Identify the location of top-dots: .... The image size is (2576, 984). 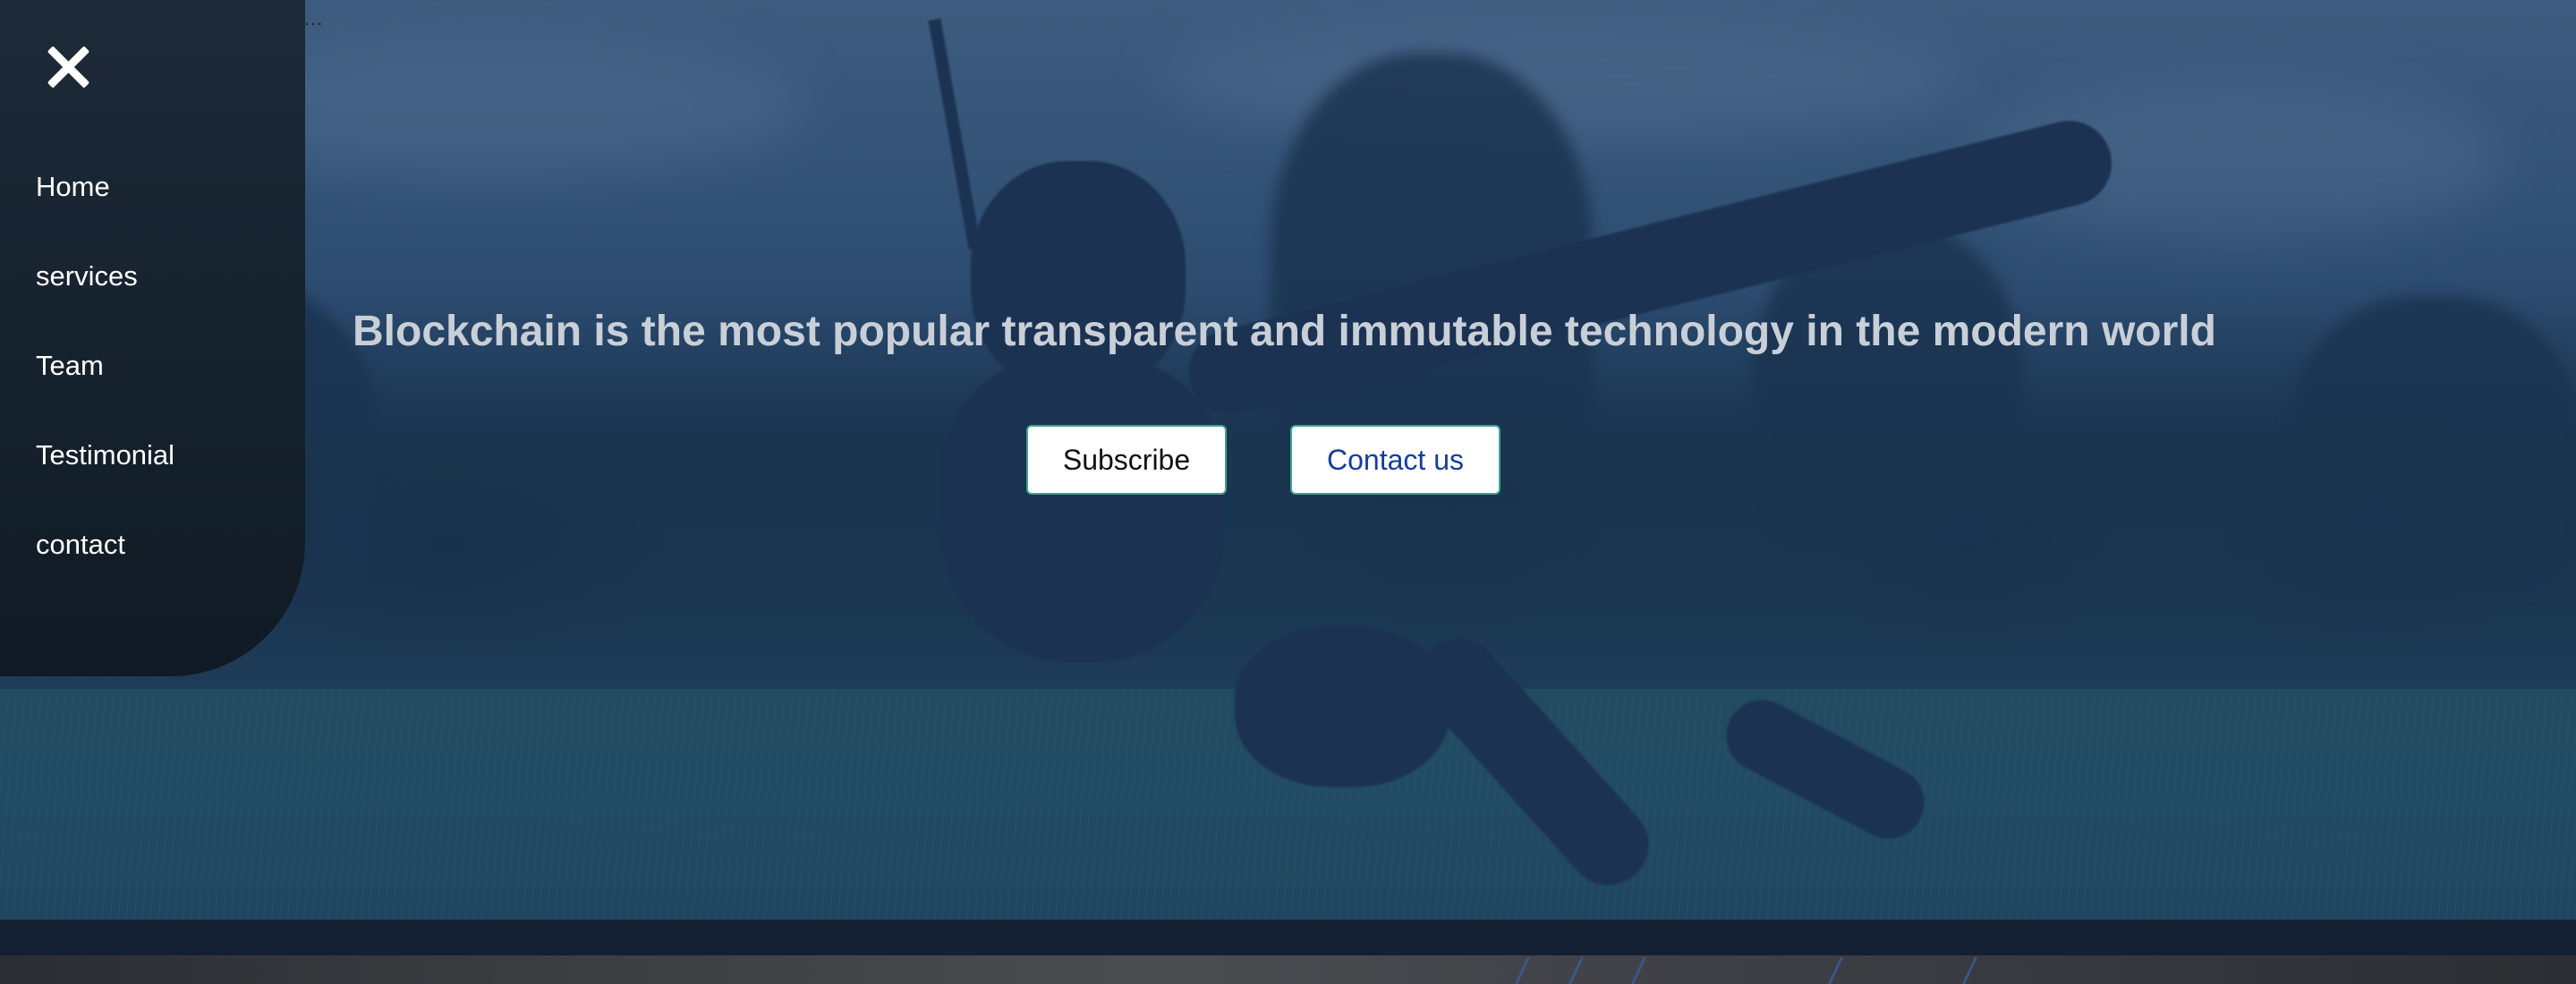
(314, 18).